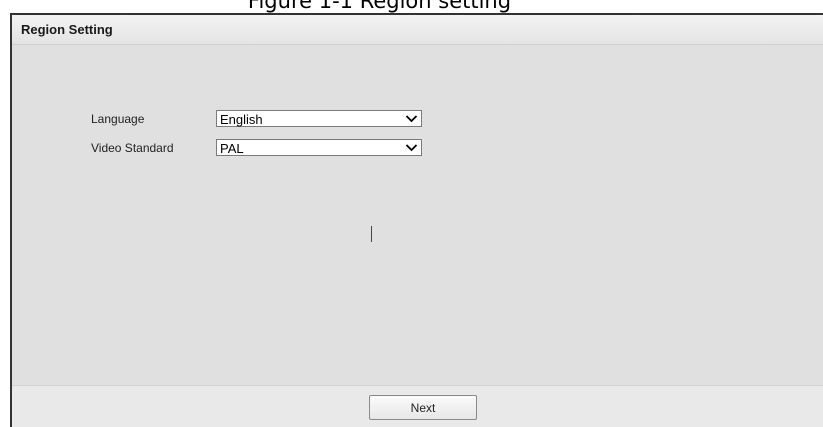 The height and width of the screenshot is (427, 823). I want to click on window-title: Region Setting, so click(67, 29).